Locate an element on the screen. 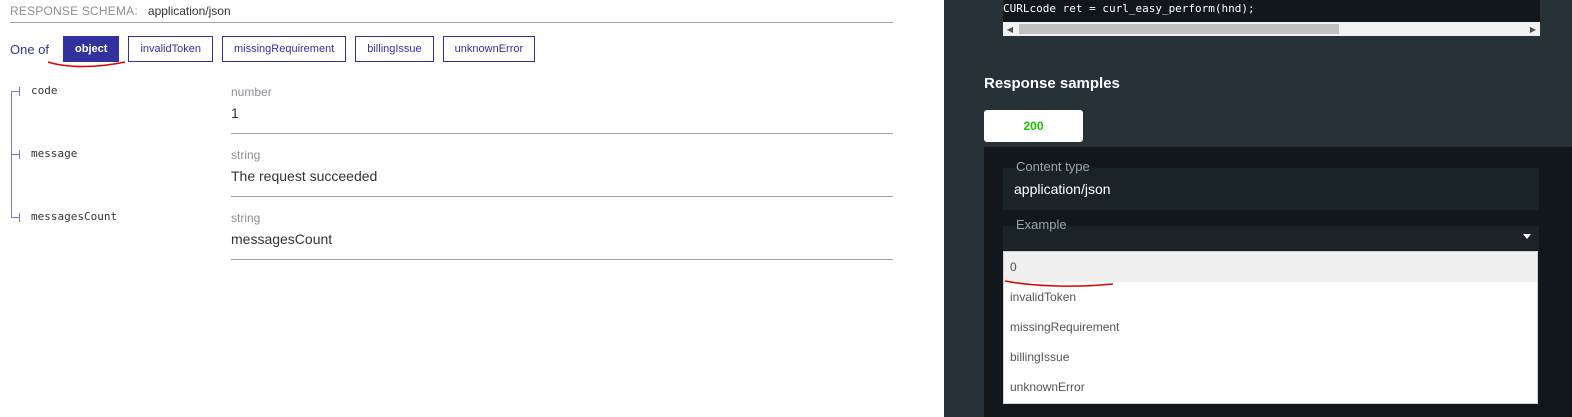  property-type: number is located at coordinates (251, 92).